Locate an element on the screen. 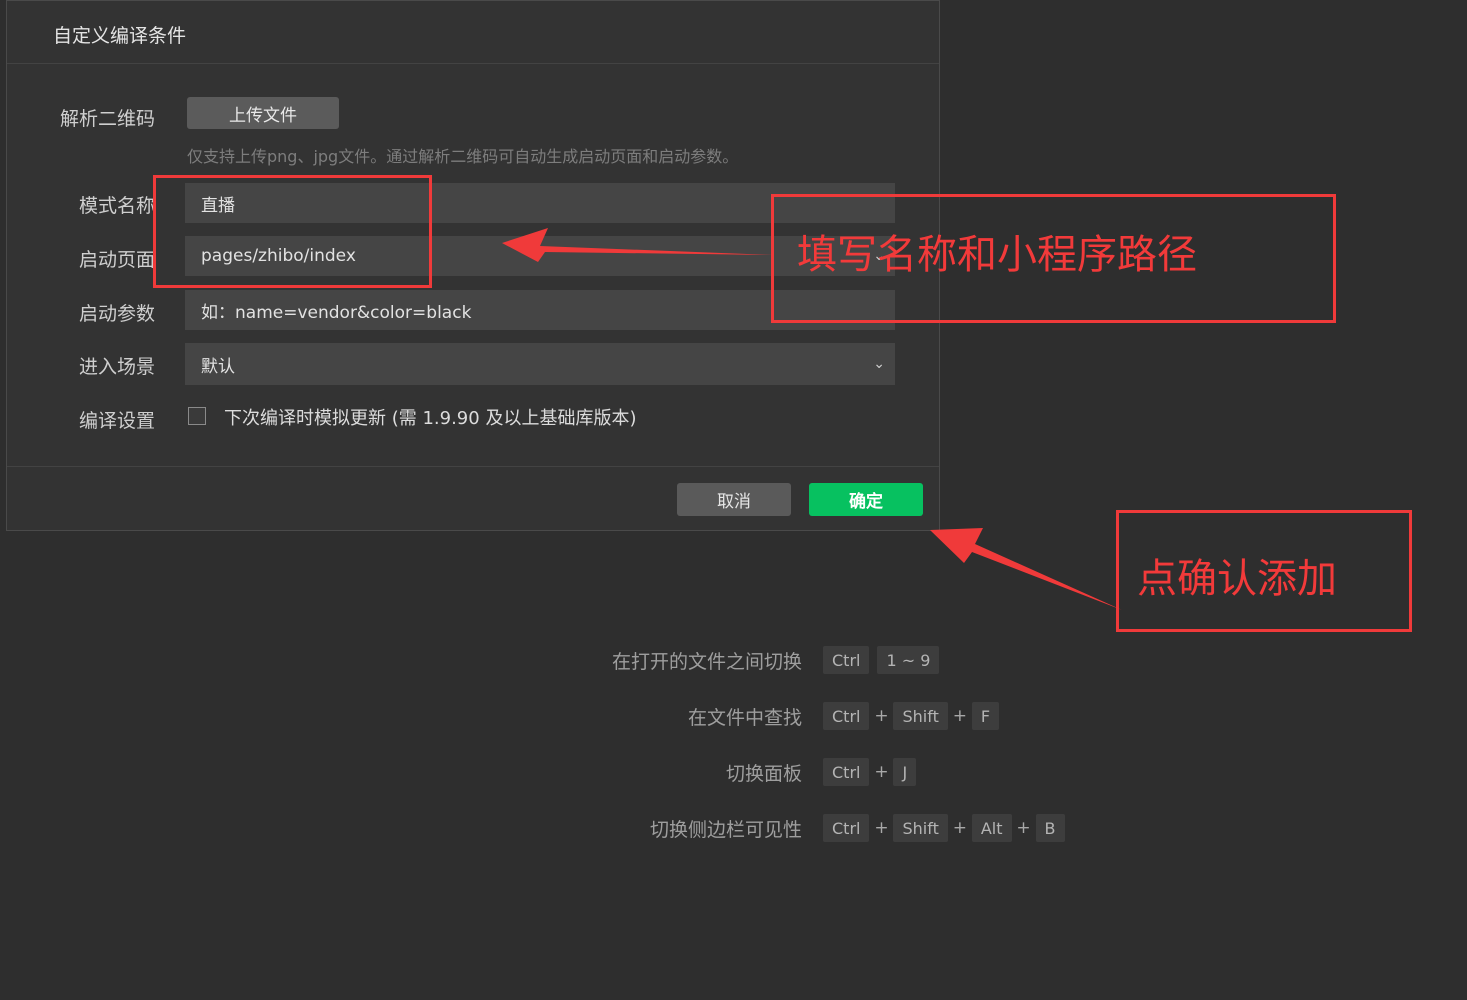 The width and height of the screenshot is (1467, 1000). arrow-to-confirm is located at coordinates (1026, 569).